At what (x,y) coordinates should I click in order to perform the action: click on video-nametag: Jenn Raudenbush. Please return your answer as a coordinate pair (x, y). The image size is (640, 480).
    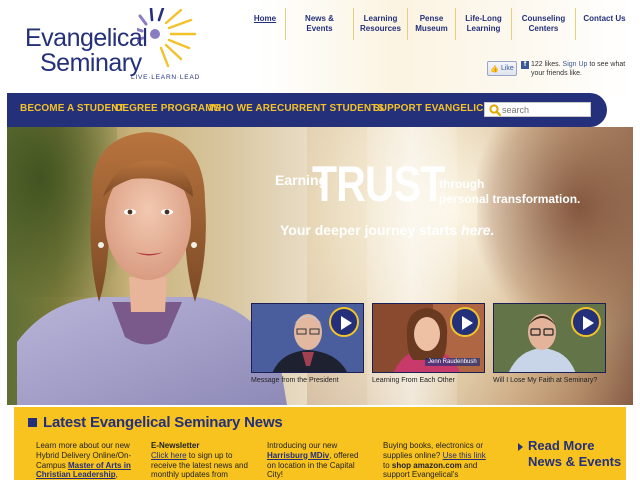
    Looking at the image, I should click on (452, 362).